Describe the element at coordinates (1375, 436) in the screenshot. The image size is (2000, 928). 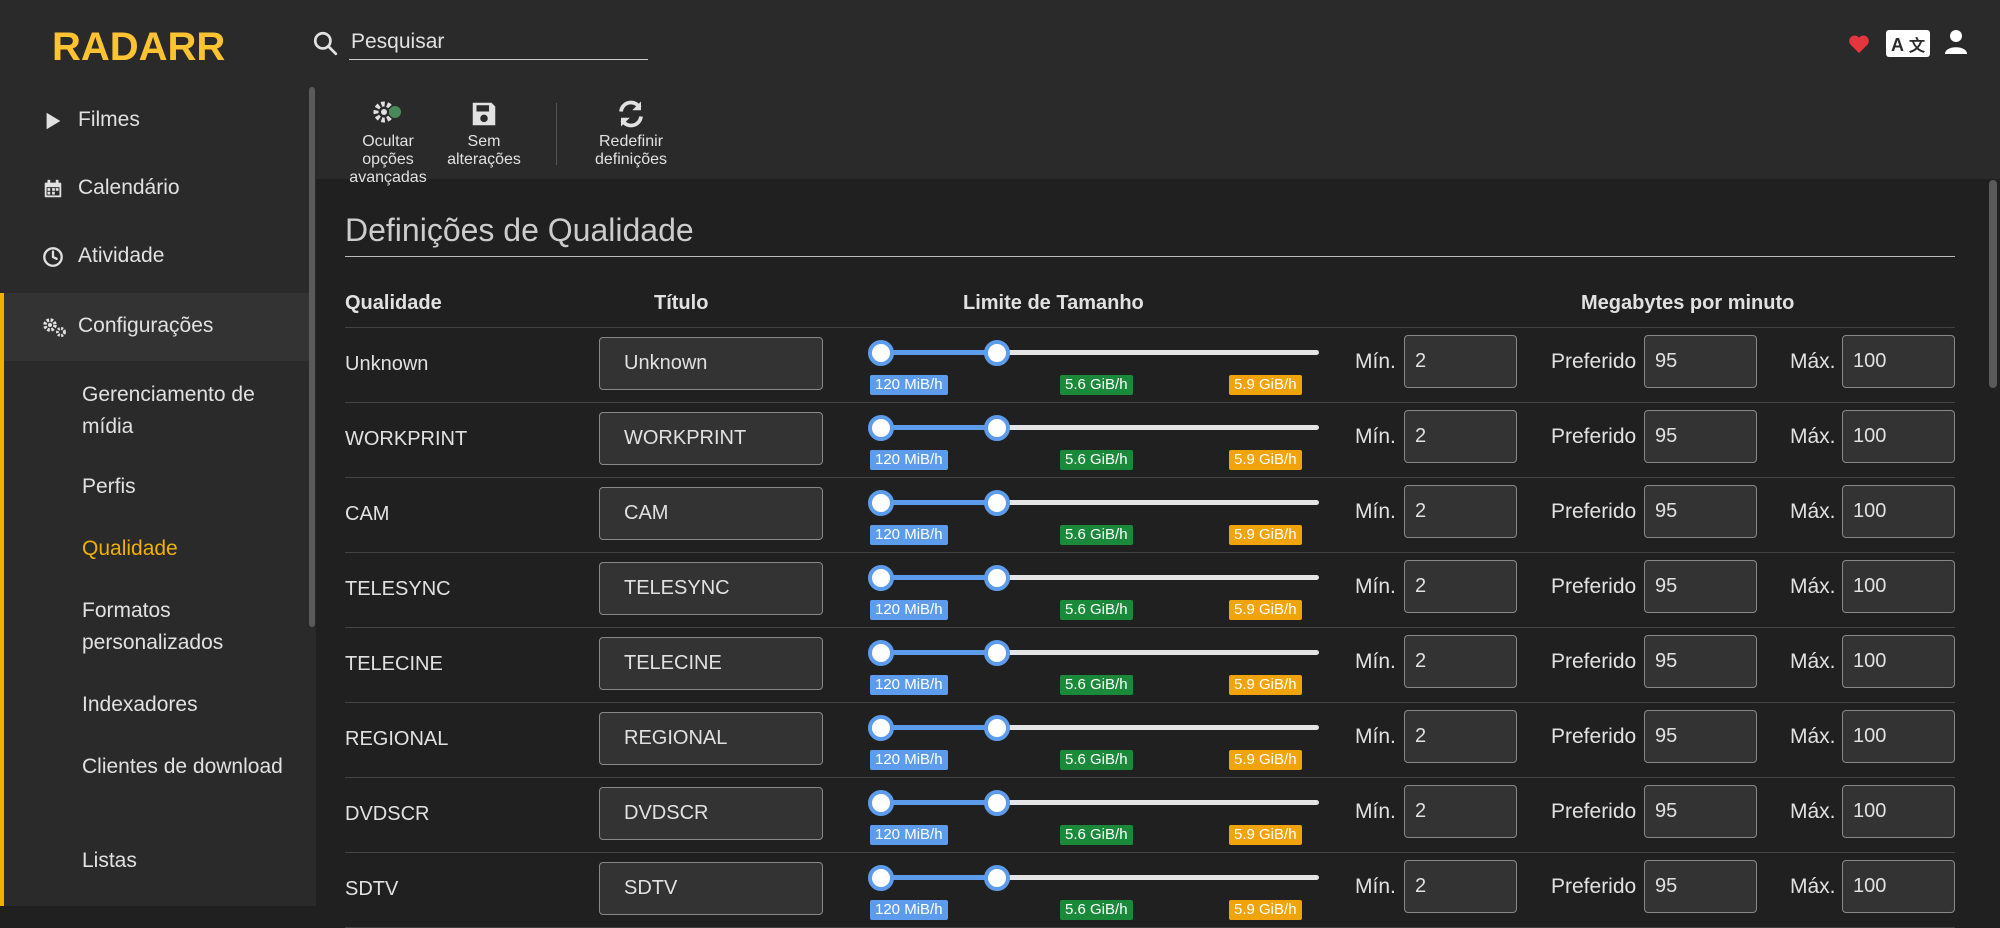
I see `min-label: Mín.` at that location.